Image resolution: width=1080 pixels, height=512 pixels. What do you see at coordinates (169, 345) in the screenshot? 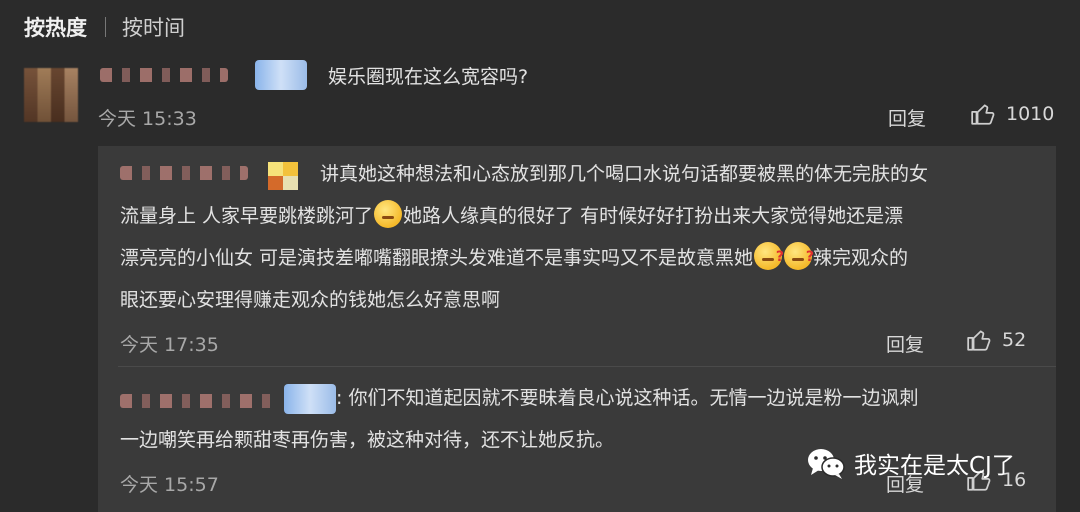
I see `reply-time: 今天 17:35` at bounding box center [169, 345].